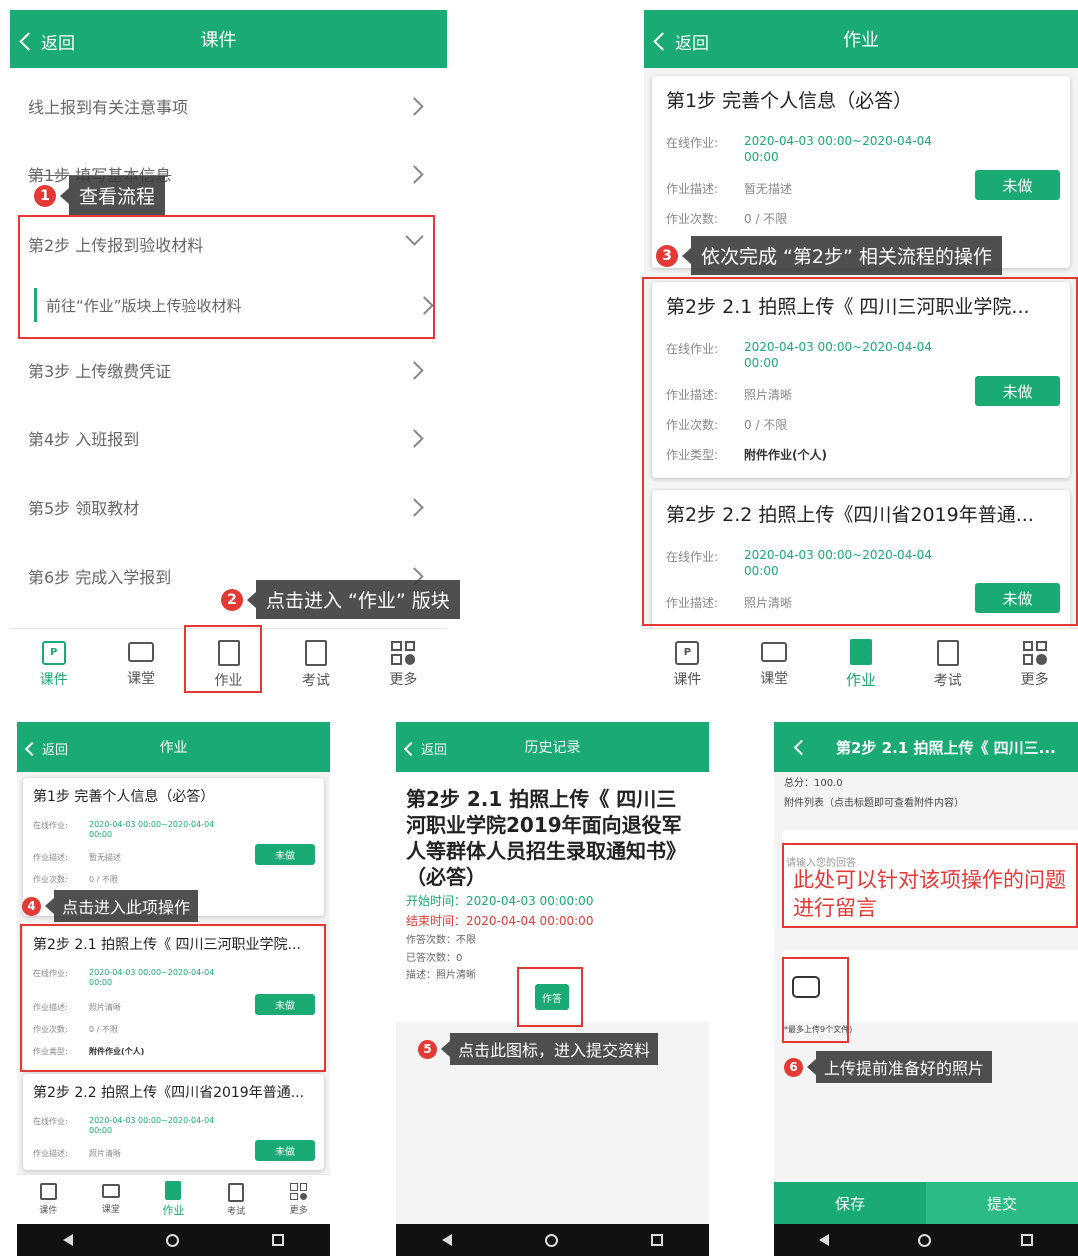 This screenshot has height=1256, width=1078. Describe the element at coordinates (105, 1153) in the screenshot. I see `field-value: 照片清晰` at that location.